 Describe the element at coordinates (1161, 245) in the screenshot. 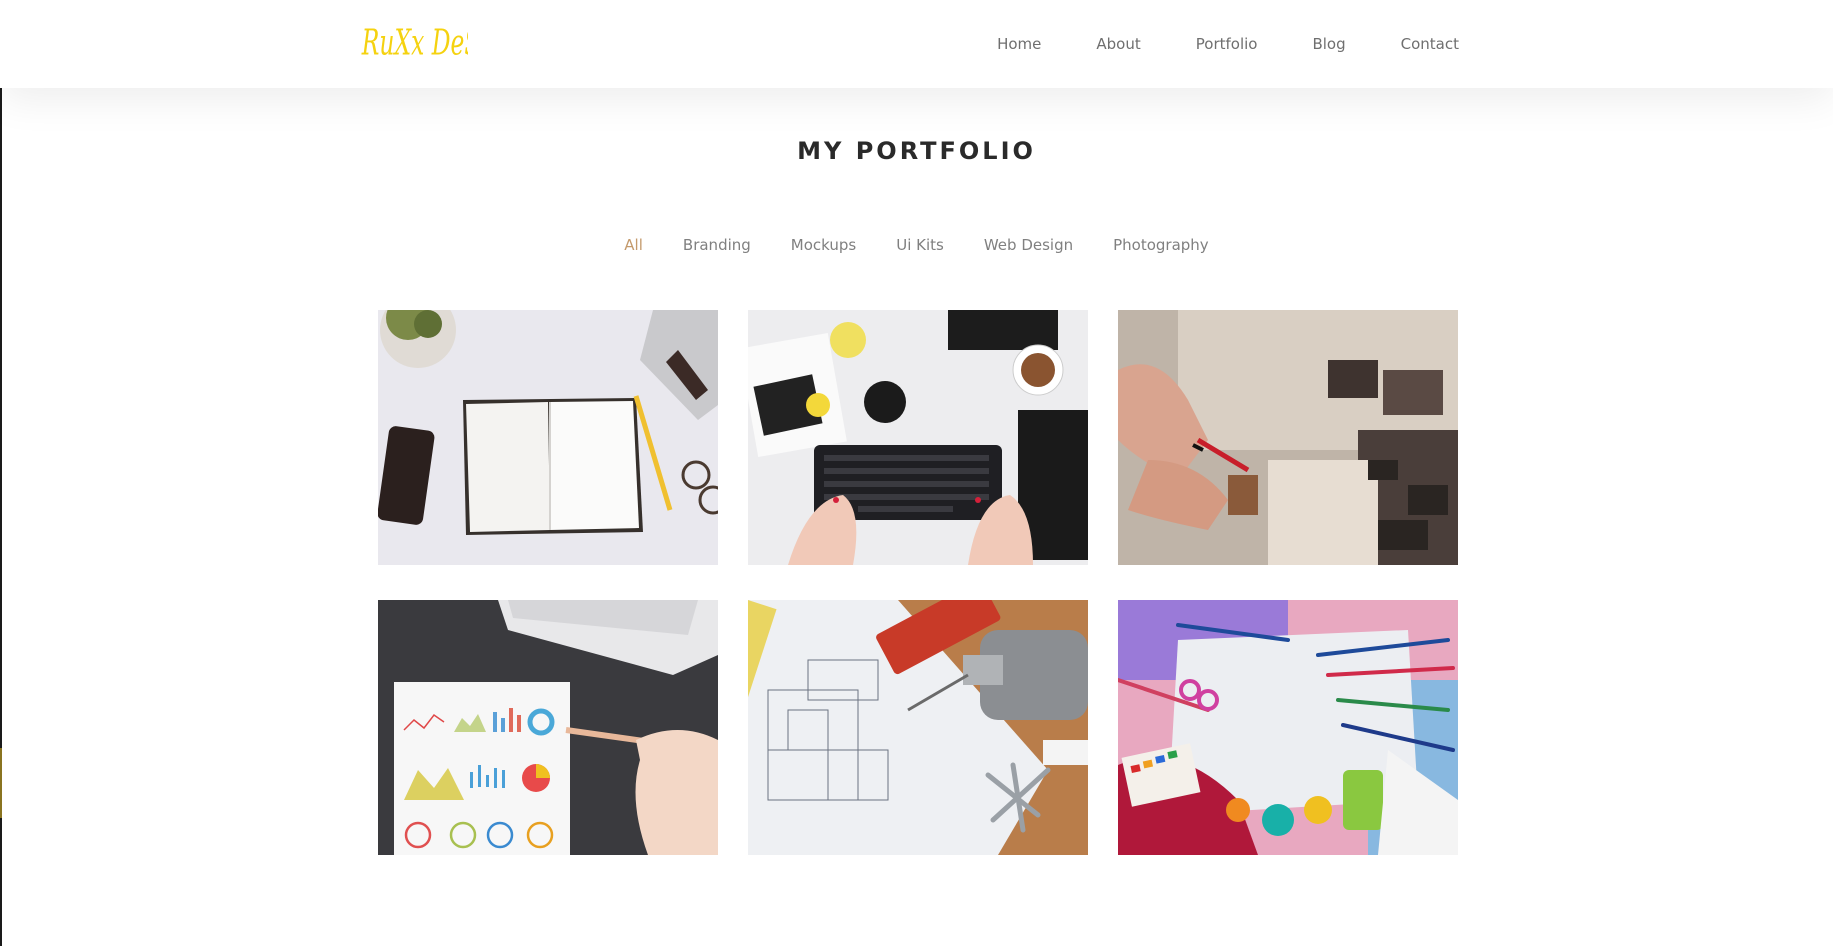

I see `filter-photography: Photography` at that location.